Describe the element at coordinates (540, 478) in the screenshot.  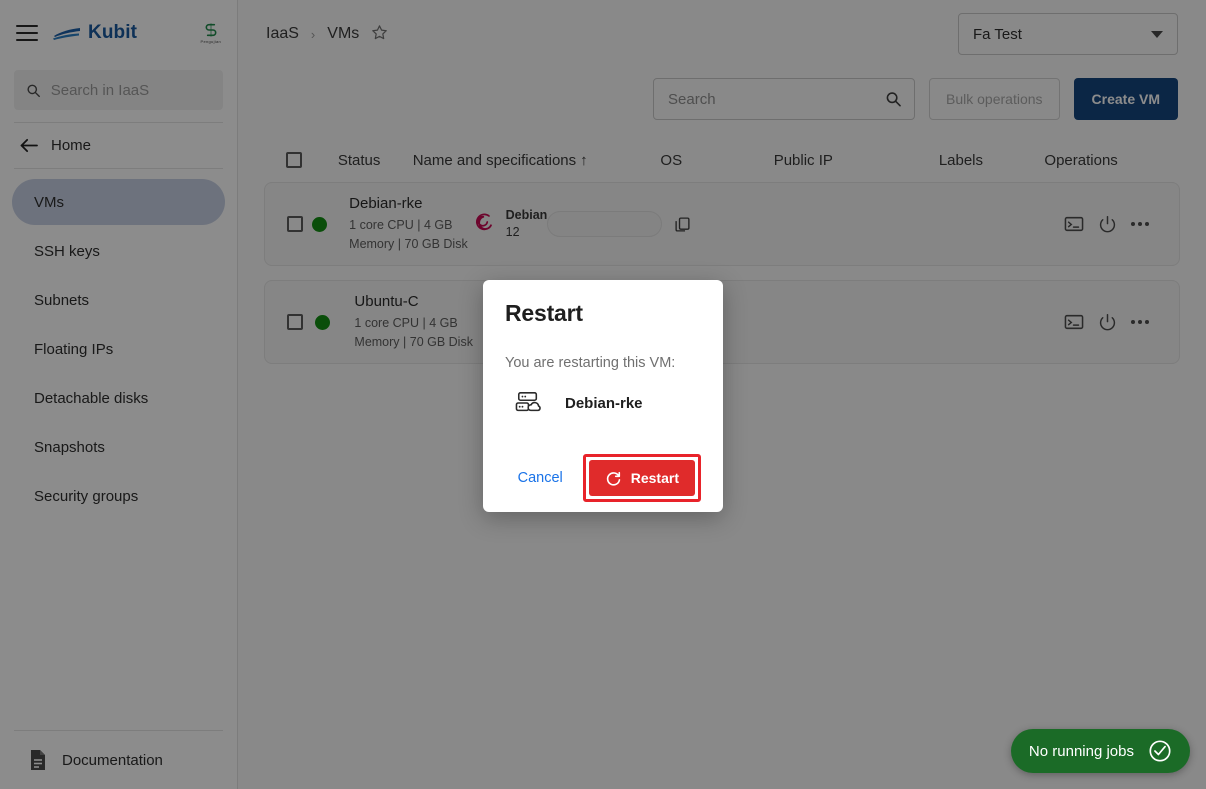
I see `cancel-button: Cancel` at that location.